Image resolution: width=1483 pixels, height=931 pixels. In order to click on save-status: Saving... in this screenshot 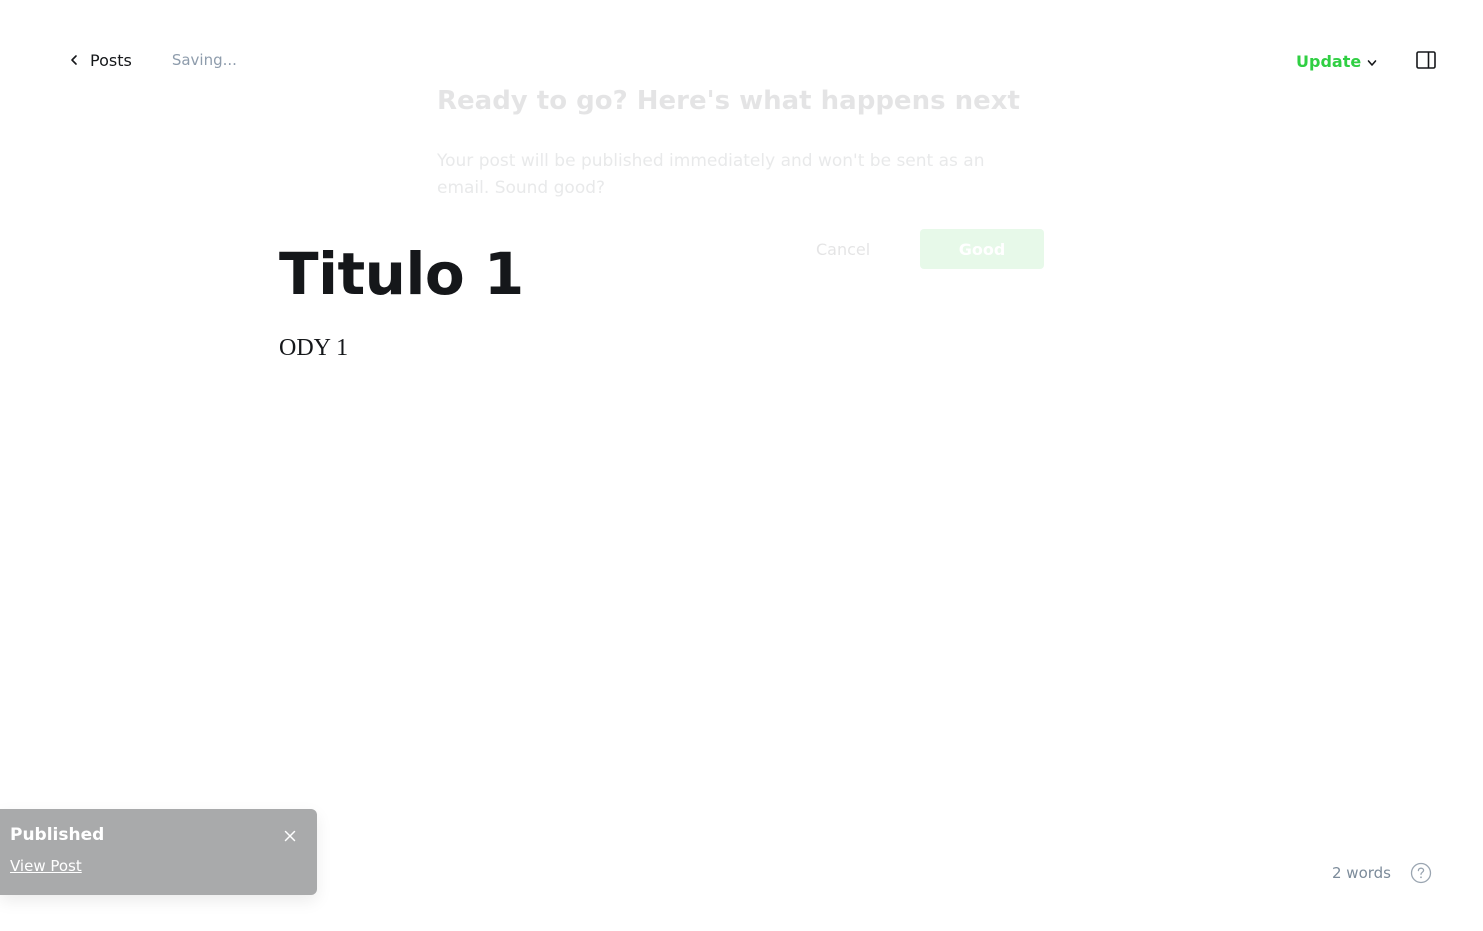, I will do `click(204, 60)`.